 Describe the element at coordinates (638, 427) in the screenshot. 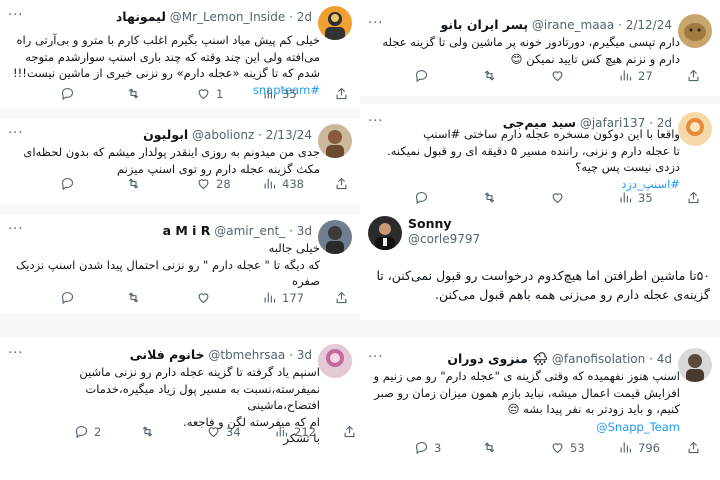

I see `mention-link: @Snapp_Team` at that location.